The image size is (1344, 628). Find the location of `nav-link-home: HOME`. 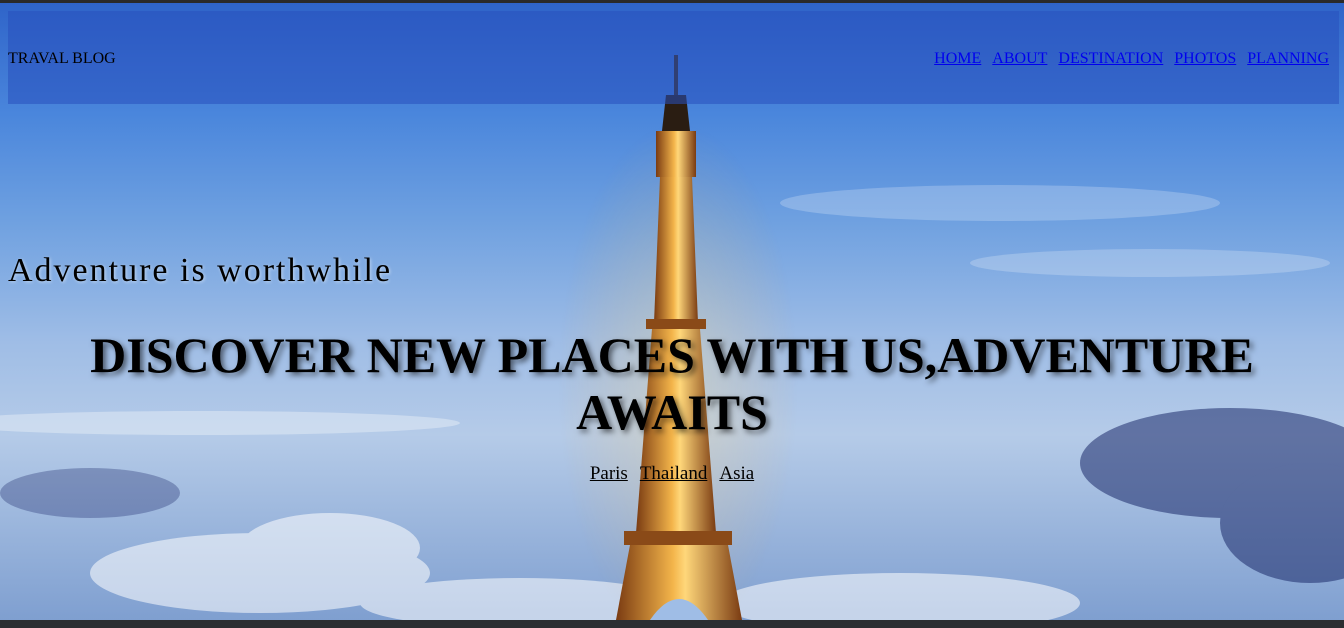

nav-link-home: HOME is located at coordinates (957, 59).